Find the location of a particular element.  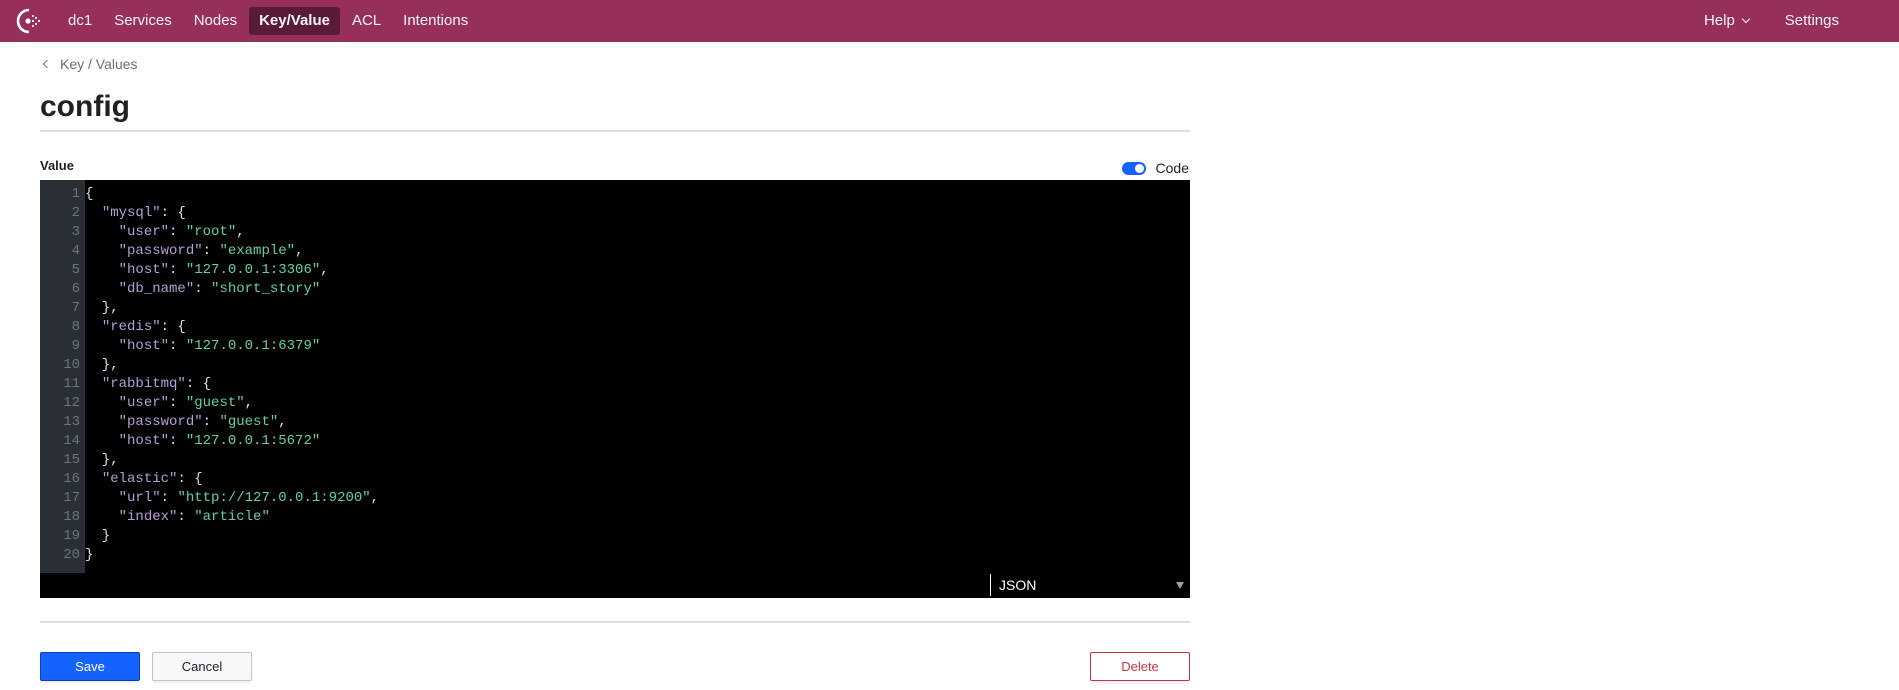

code-line: 11 "rabbitmq": { is located at coordinates (615, 384).